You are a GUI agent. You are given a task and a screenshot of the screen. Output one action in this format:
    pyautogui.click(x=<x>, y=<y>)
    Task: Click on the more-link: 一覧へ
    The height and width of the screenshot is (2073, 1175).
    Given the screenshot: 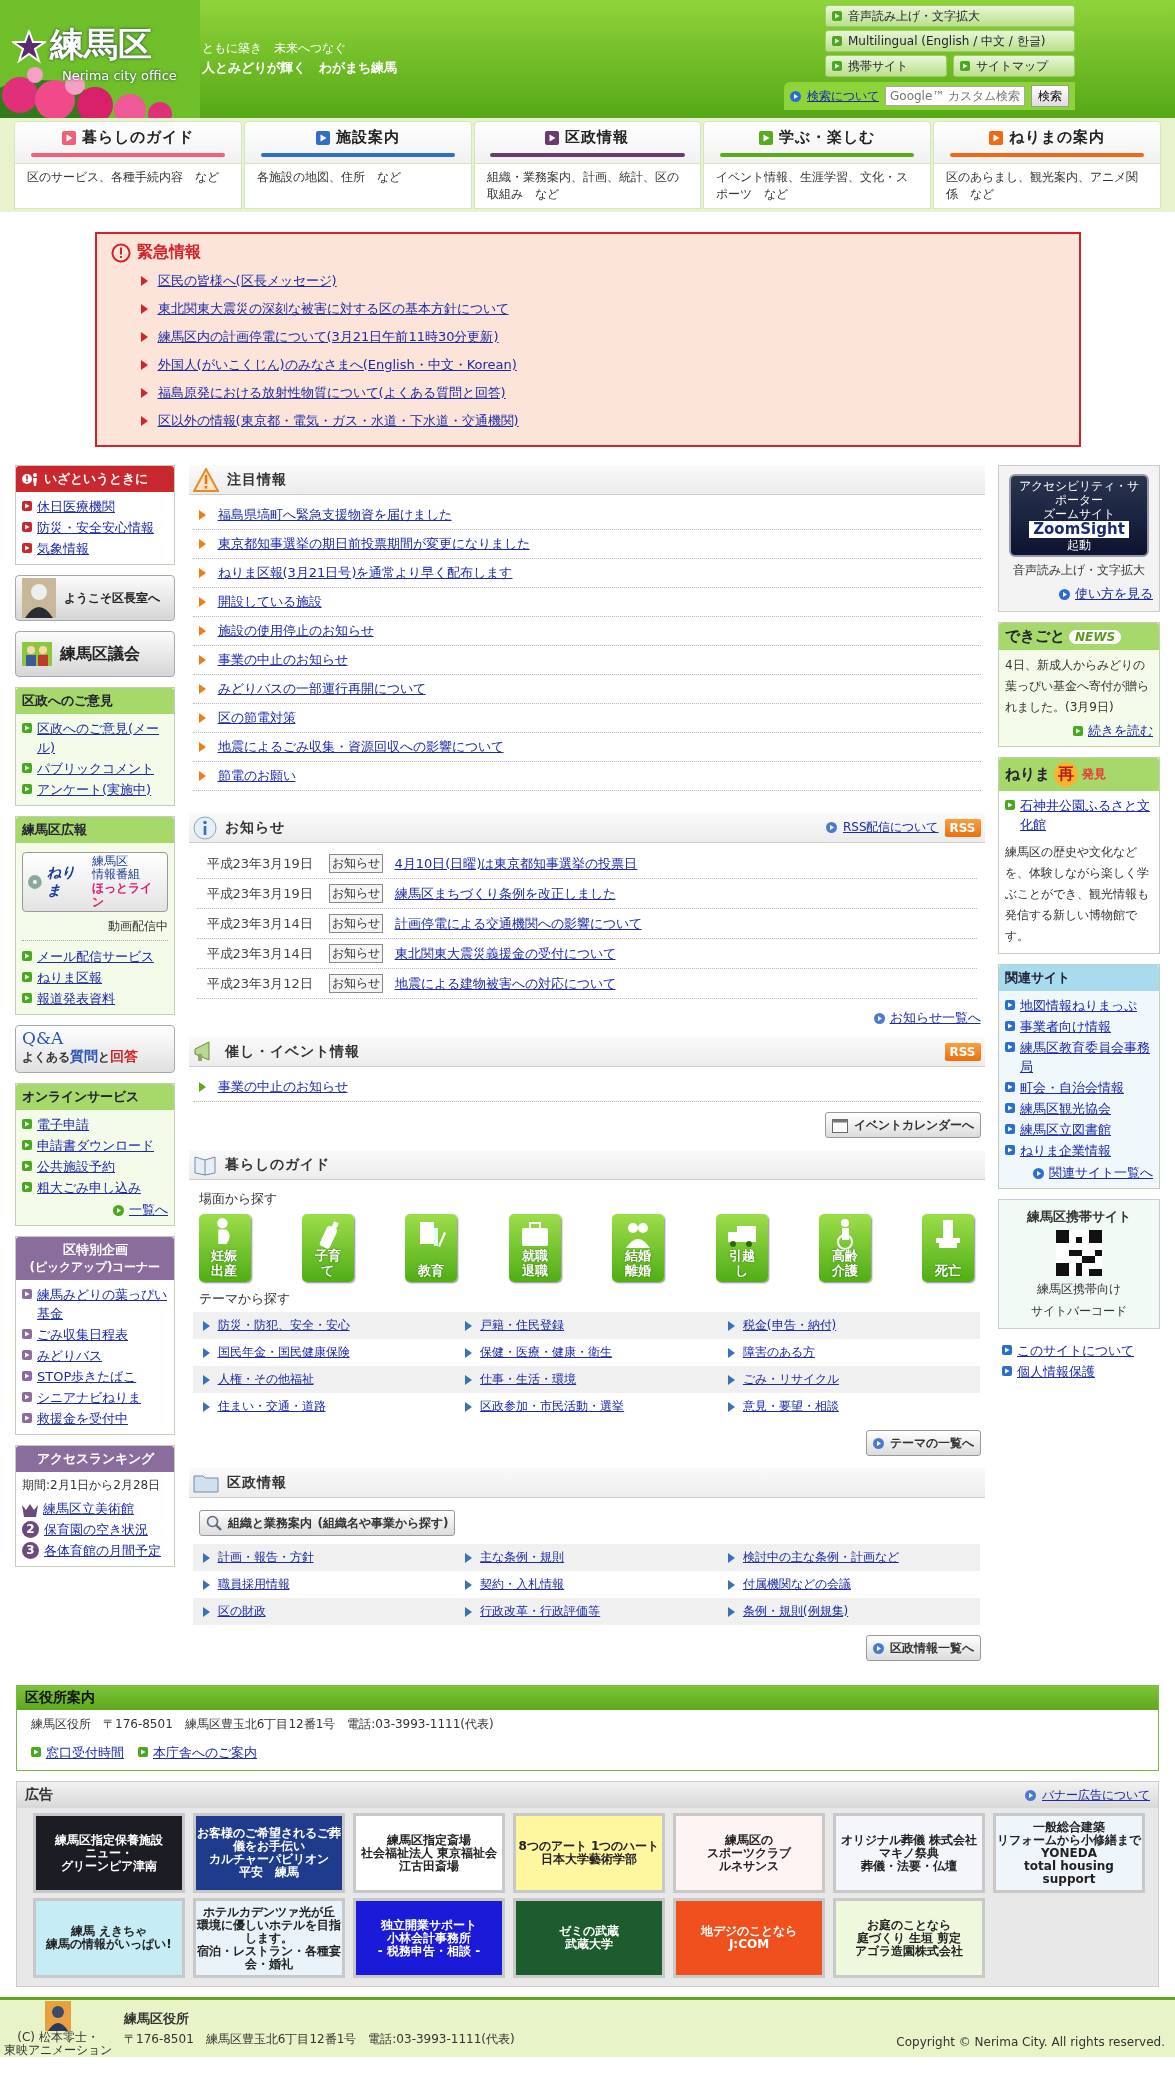 What is the action you would take?
    pyautogui.click(x=148, y=1210)
    